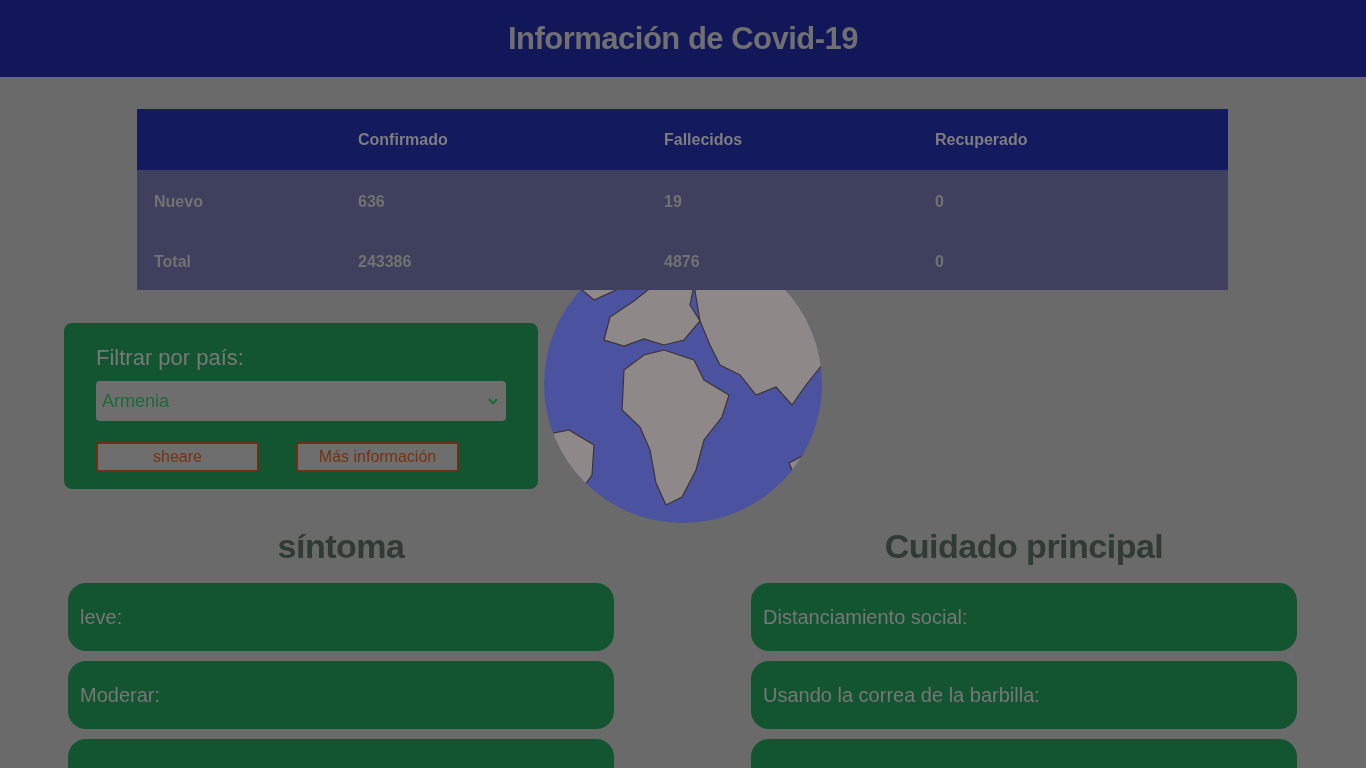 The width and height of the screenshot is (1366, 768). Describe the element at coordinates (403, 139) in the screenshot. I see `column-header: Confirmado` at that location.